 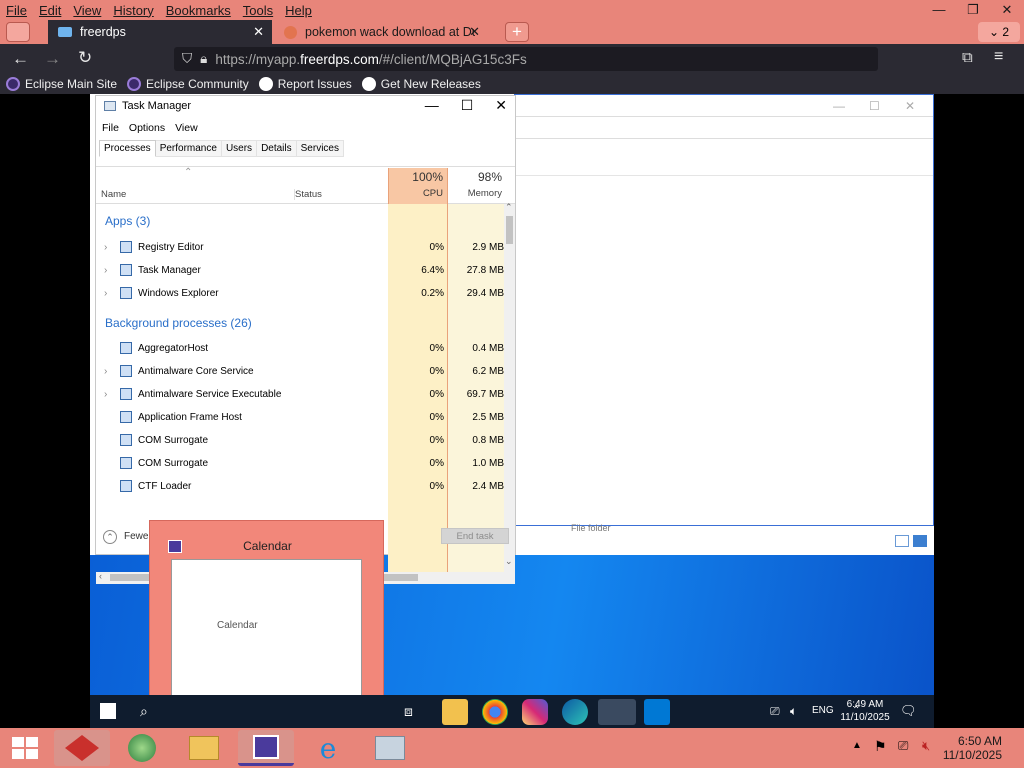 I want to click on process-row: COM Surrogate 0% 1.0 MB, so click(x=301, y=463).